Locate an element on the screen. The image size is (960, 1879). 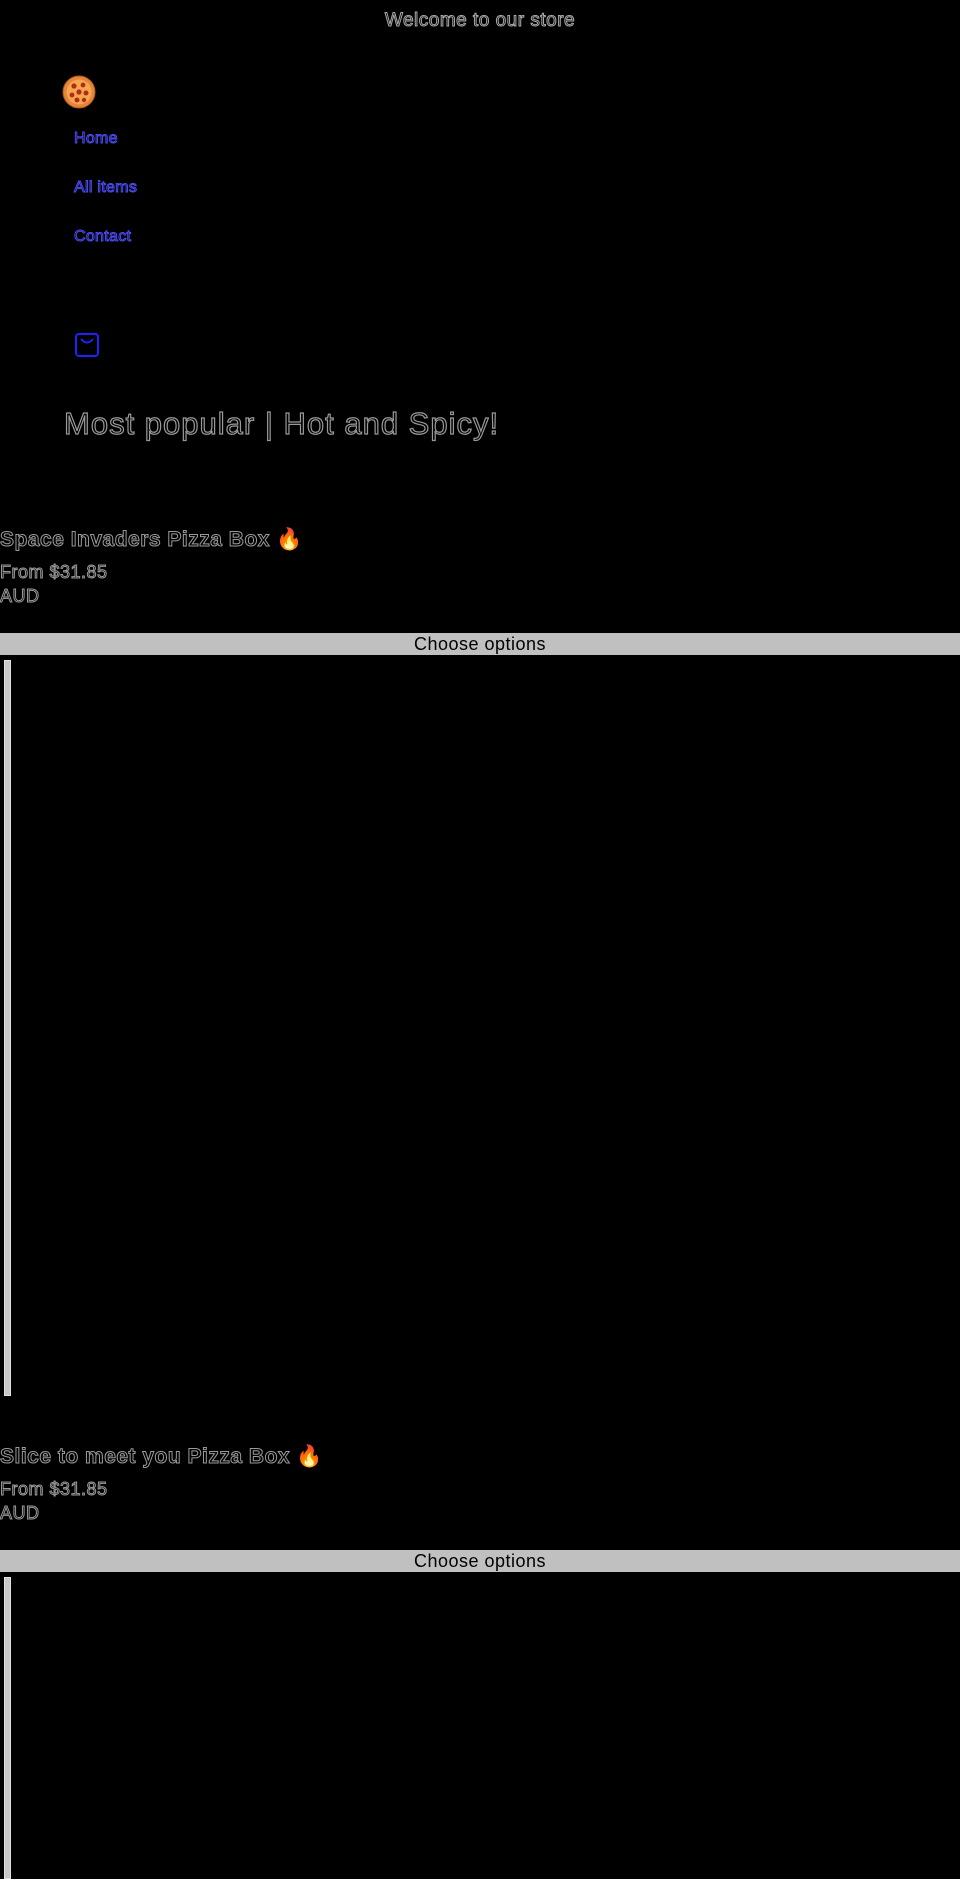
product-title: Space Invaders Pizza Box 🔥 is located at coordinates (480, 544).